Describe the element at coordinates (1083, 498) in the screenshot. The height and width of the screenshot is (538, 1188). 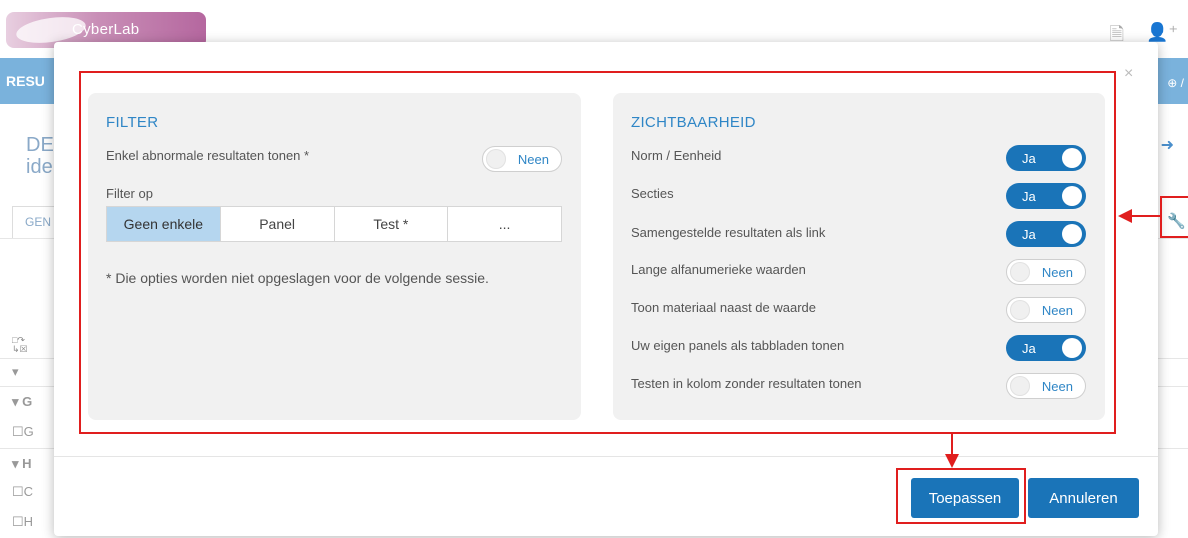
I see `cancel-button: Annuleren` at that location.